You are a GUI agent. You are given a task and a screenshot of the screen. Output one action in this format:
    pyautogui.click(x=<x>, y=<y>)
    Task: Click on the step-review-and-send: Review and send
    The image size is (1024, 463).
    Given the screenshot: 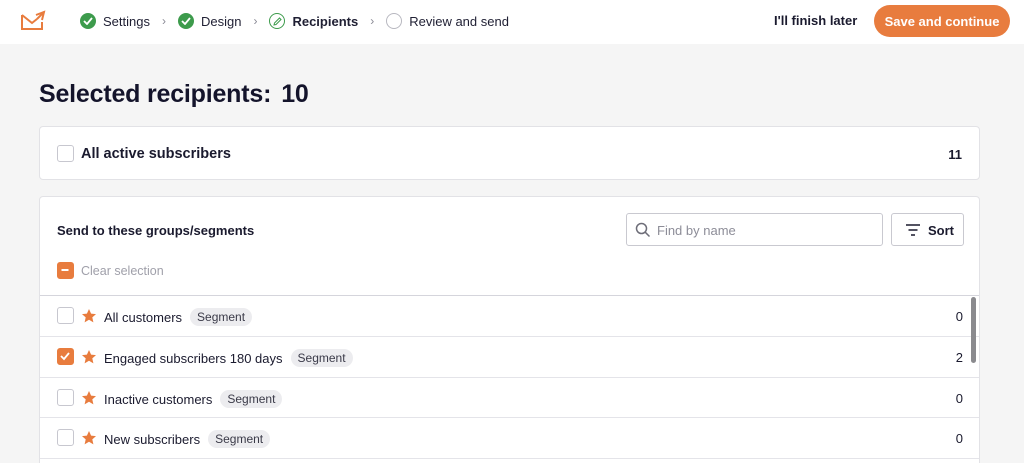 What is the action you would take?
    pyautogui.click(x=447, y=21)
    